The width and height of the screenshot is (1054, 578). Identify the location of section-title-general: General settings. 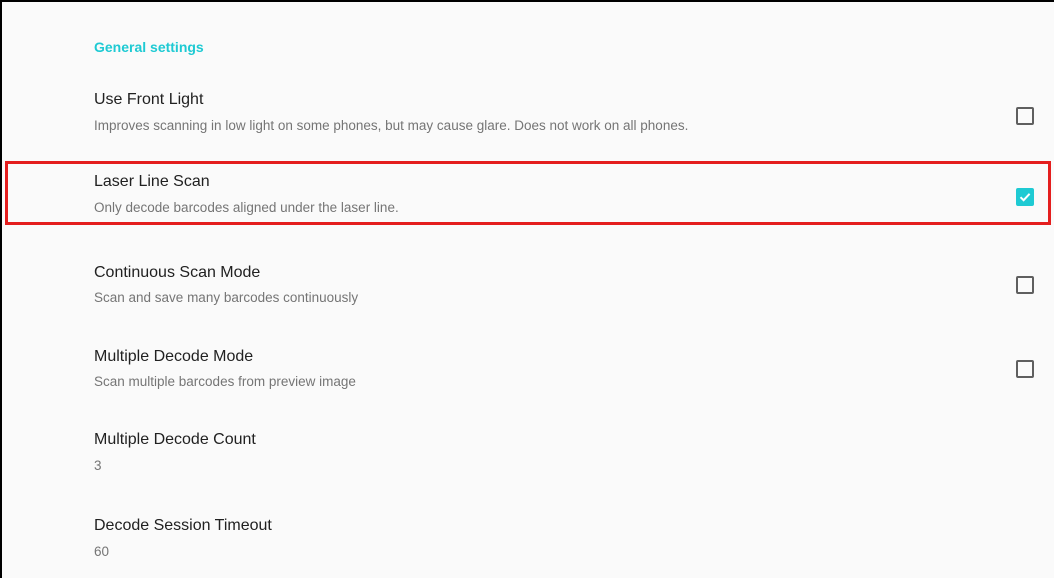
(149, 47).